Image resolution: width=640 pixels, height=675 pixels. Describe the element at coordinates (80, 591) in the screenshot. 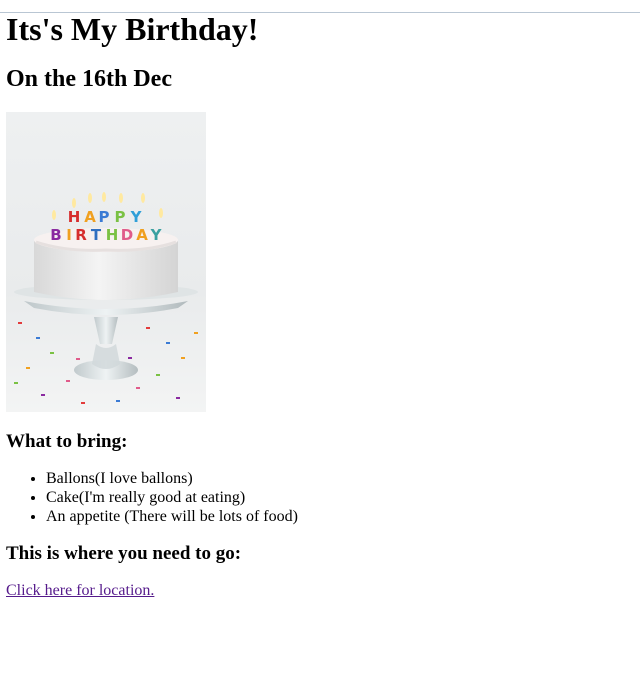

I see `location-link: Click here for location.` at that location.